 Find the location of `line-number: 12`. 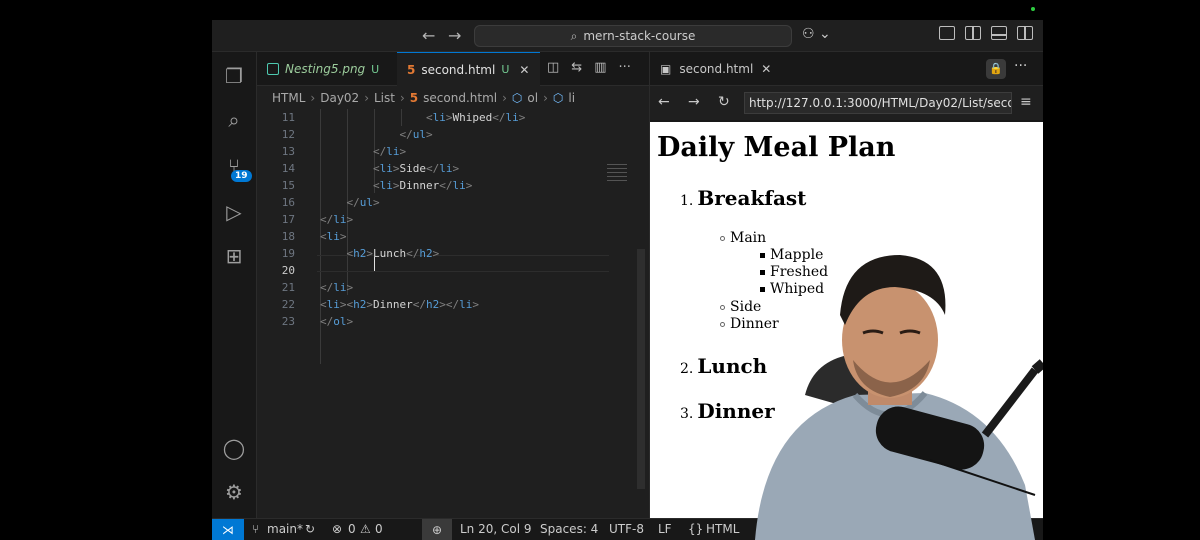

line-number: 12 is located at coordinates (288, 134).